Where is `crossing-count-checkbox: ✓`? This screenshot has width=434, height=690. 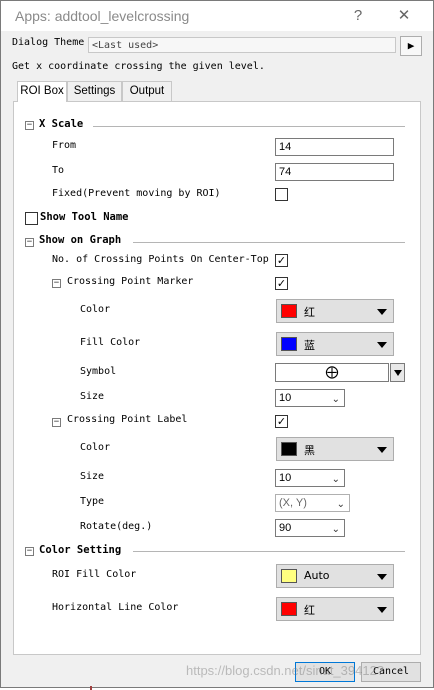 crossing-count-checkbox: ✓ is located at coordinates (281, 260).